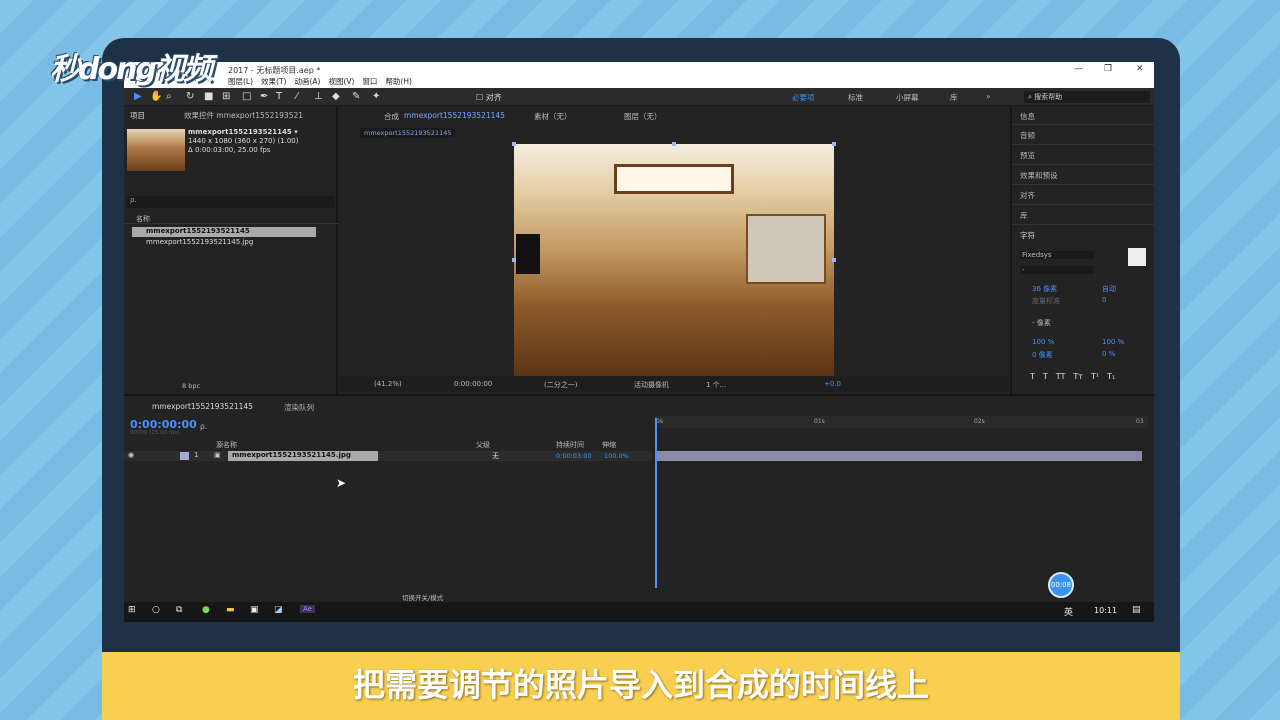  Describe the element at coordinates (208, 96) in the screenshot. I see `camera-tool-icon: ■` at that location.